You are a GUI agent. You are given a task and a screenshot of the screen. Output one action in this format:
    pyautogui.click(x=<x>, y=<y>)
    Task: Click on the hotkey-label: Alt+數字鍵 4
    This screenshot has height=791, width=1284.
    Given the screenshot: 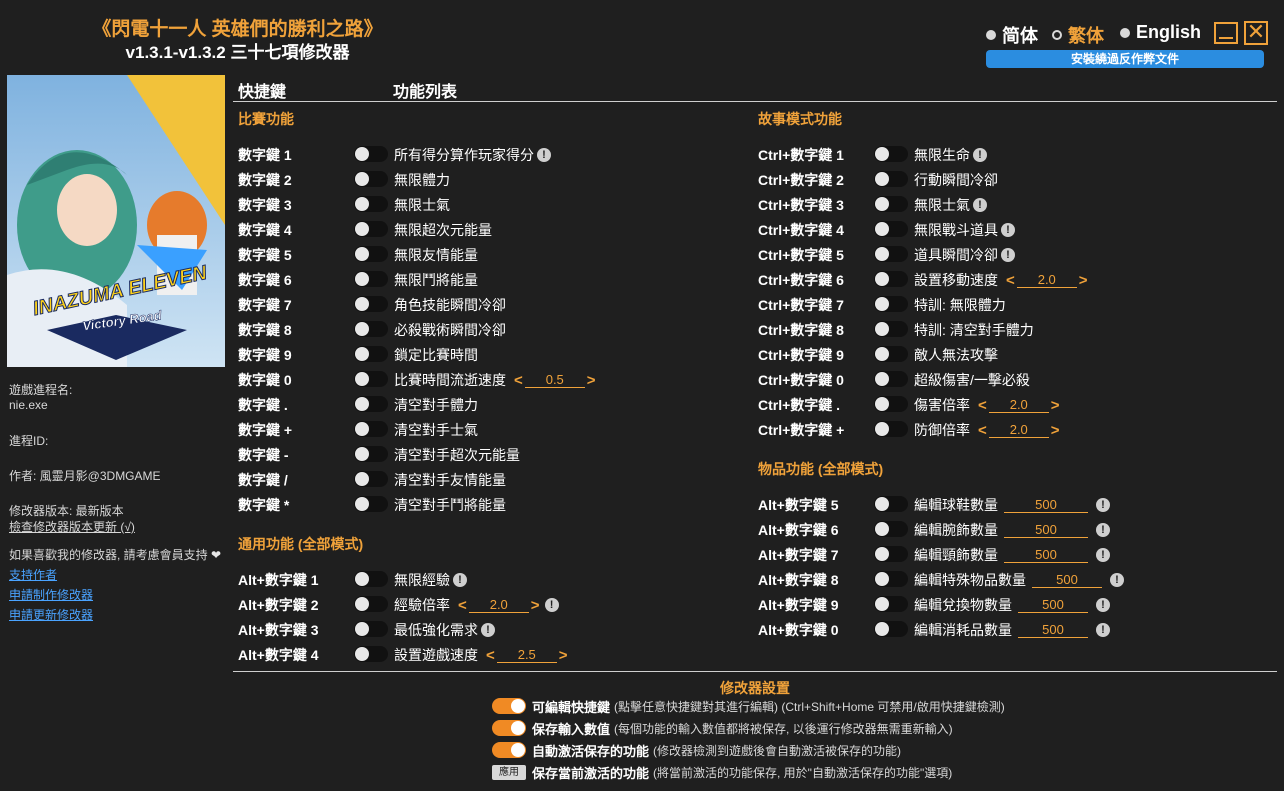 What is the action you would take?
    pyautogui.click(x=278, y=655)
    